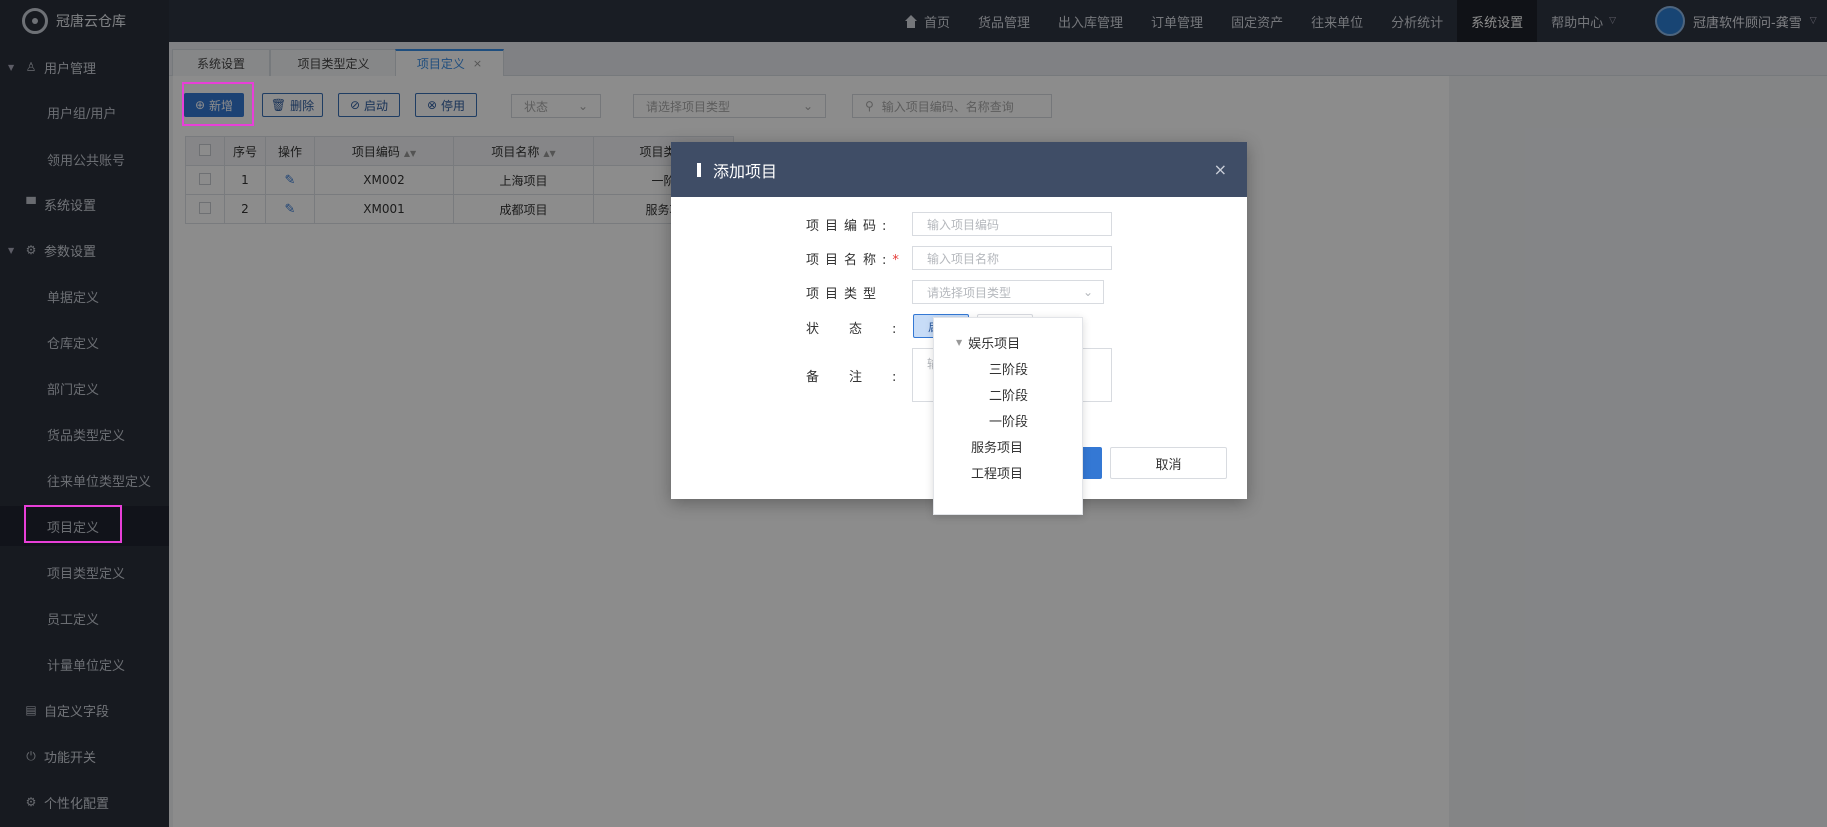  I want to click on tree-node-service: 服务项目, so click(997, 446).